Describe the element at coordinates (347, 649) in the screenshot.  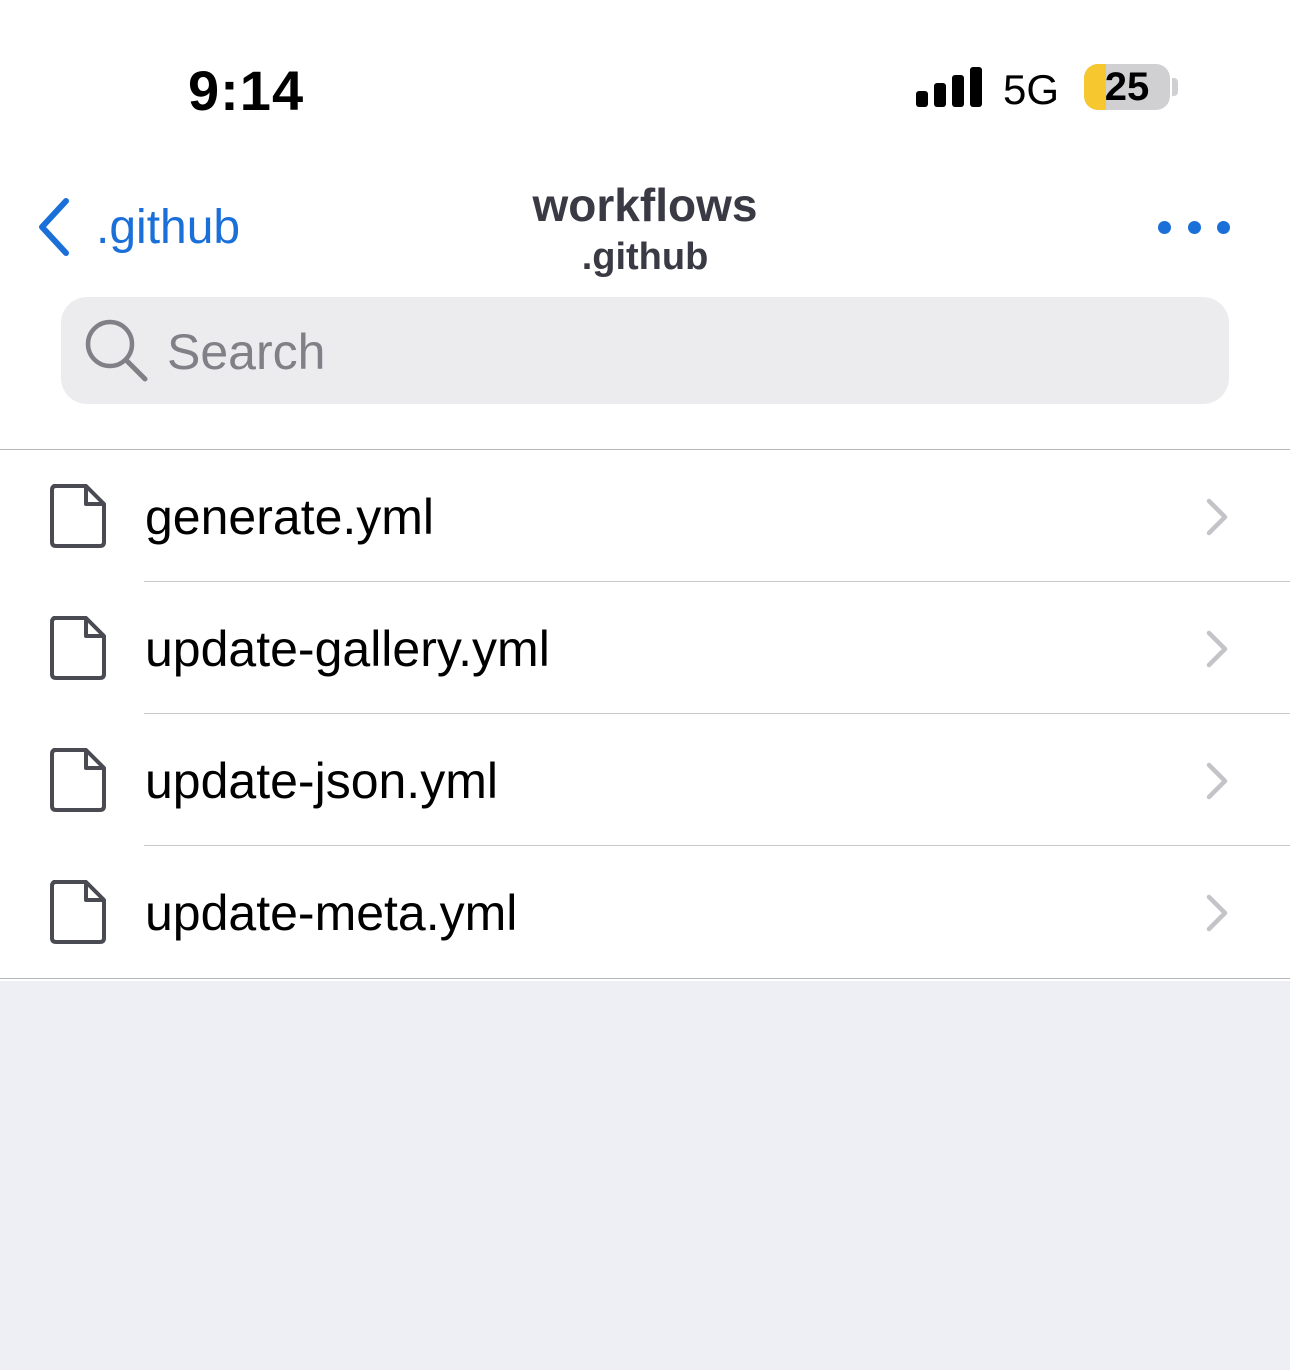
I see `file-name: update-gallery.yml` at that location.